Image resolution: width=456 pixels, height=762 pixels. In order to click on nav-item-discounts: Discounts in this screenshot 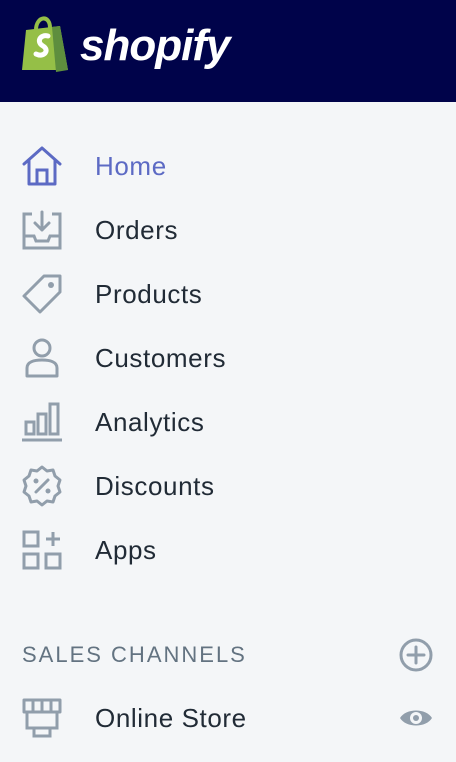, I will do `click(228, 486)`.